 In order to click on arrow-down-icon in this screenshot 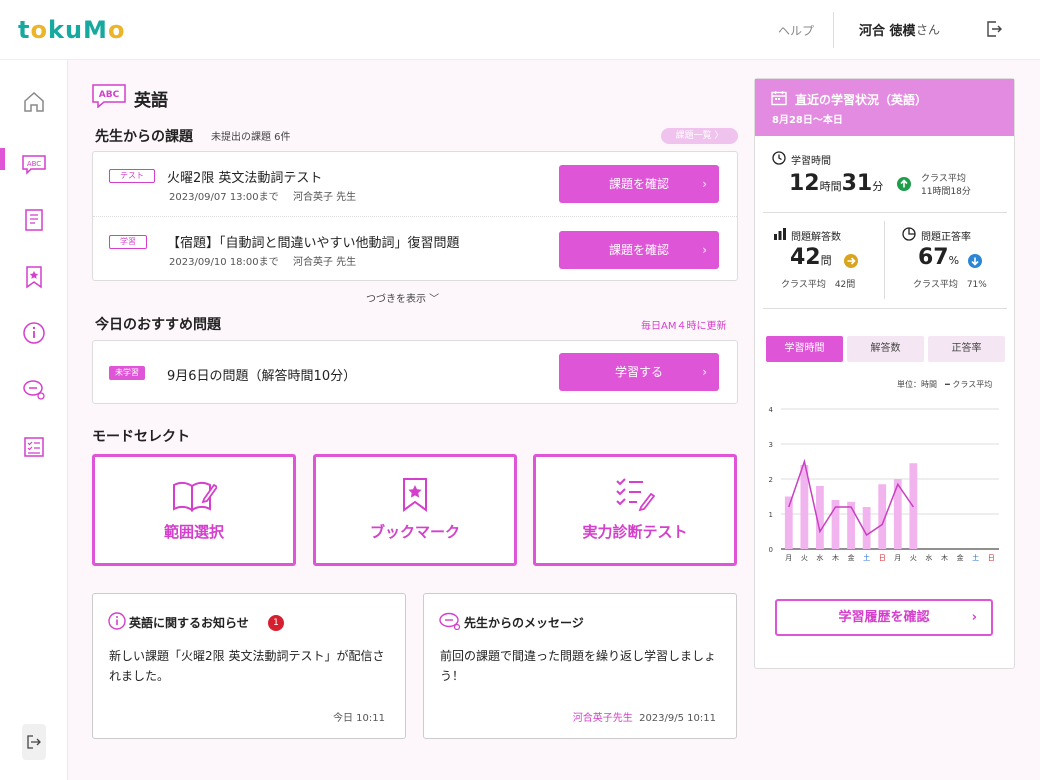, I will do `click(975, 261)`.